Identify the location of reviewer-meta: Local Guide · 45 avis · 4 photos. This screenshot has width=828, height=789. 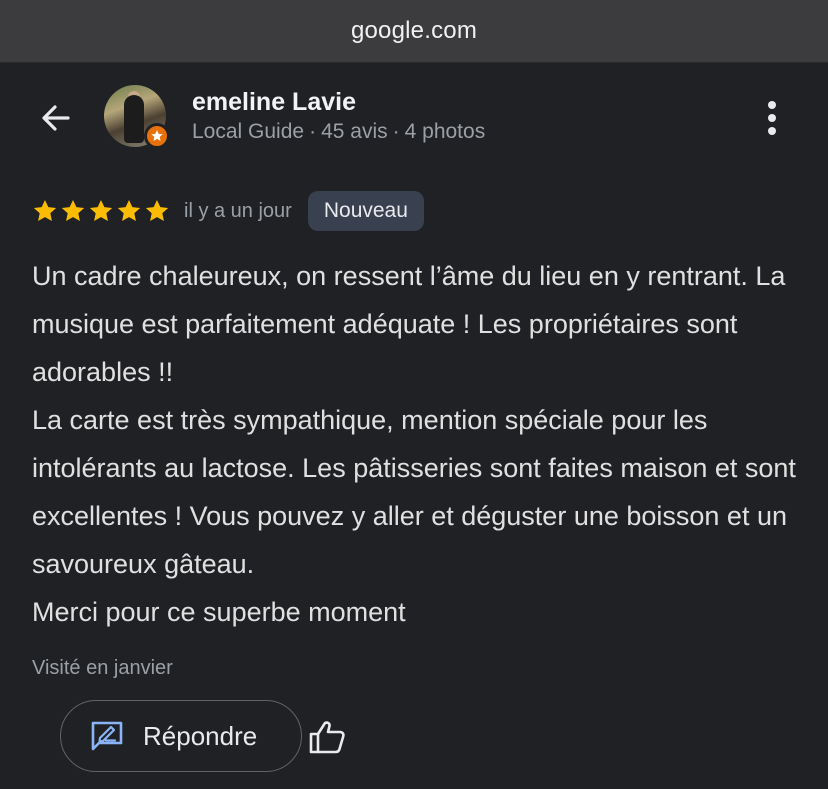
(339, 131).